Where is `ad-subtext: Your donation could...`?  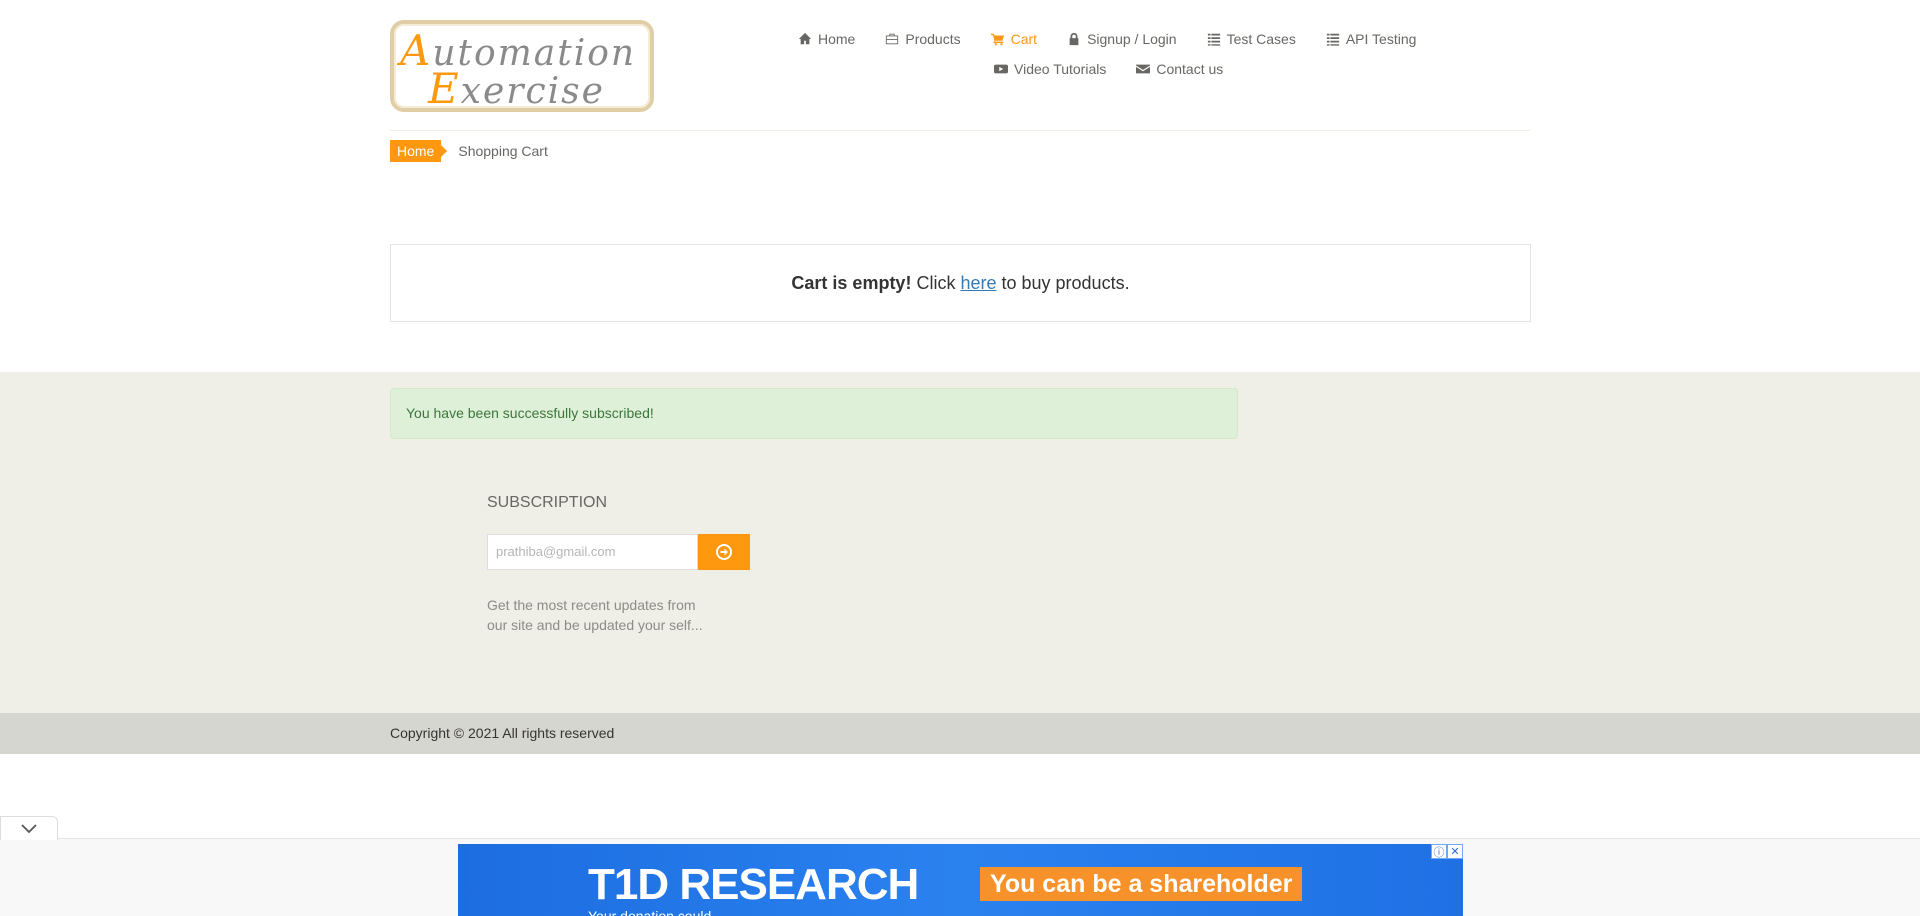 ad-subtext: Your donation could... is located at coordinates (655, 912).